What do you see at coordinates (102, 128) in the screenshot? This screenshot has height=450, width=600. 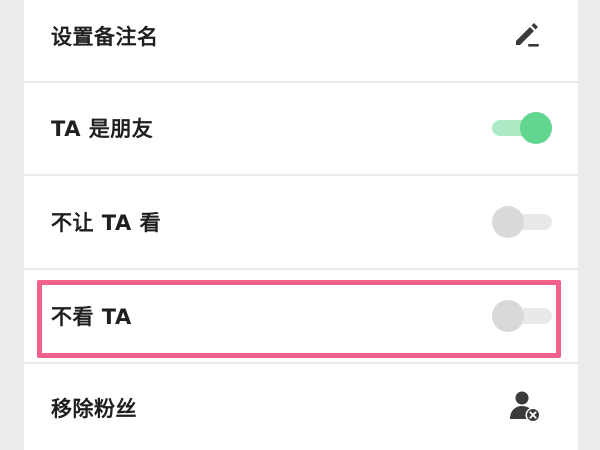 I see `is-friend-label: TA 是朋友` at bounding box center [102, 128].